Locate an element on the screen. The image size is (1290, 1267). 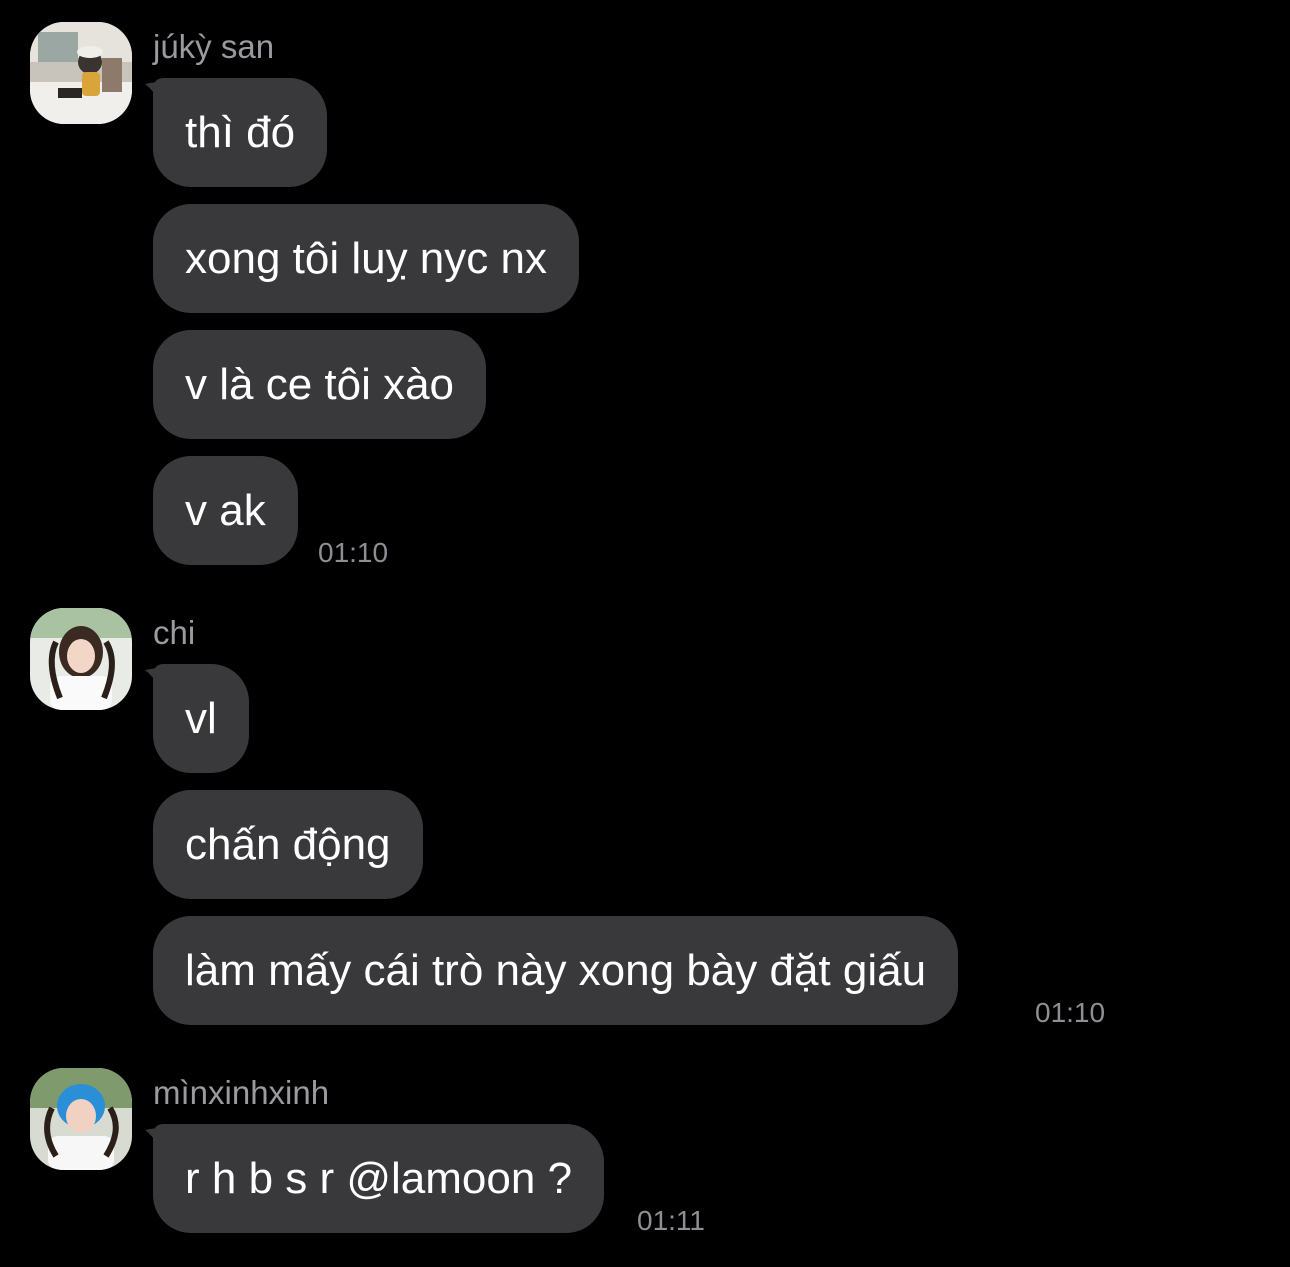
avatar-chi is located at coordinates (81, 659).